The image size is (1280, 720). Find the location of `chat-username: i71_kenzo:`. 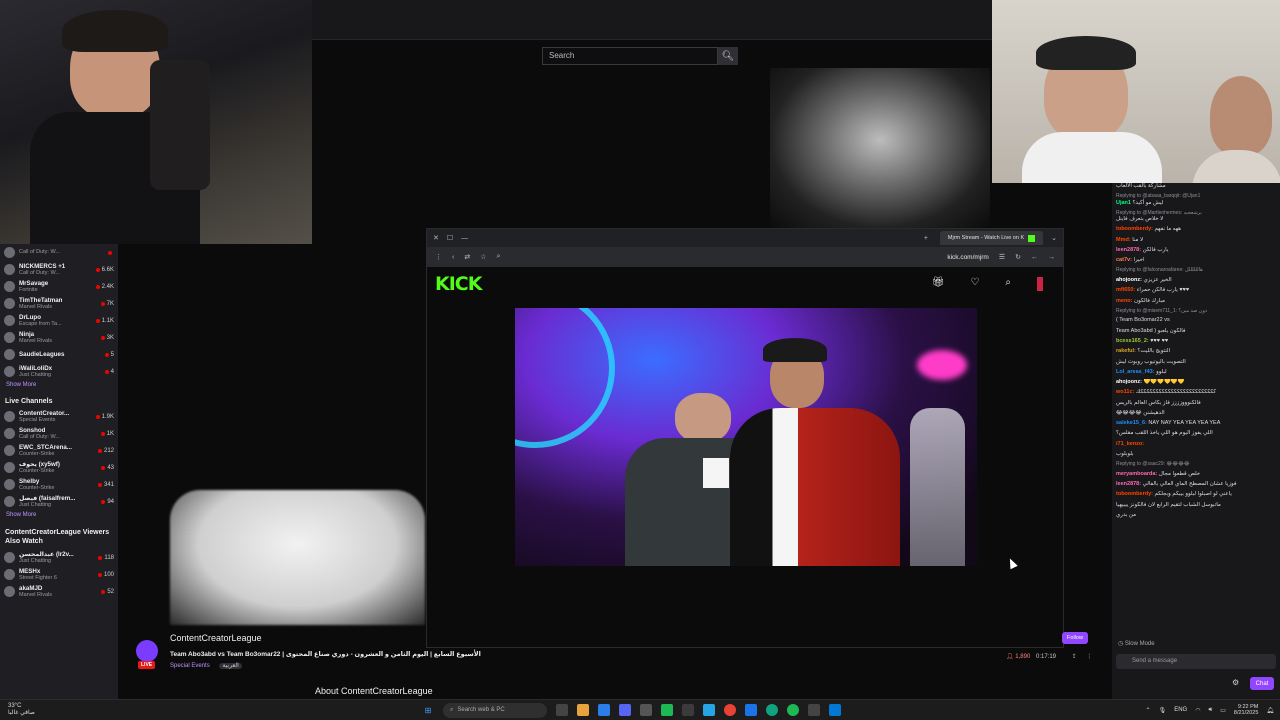

chat-username: i71_kenzo: is located at coordinates (1130, 444).